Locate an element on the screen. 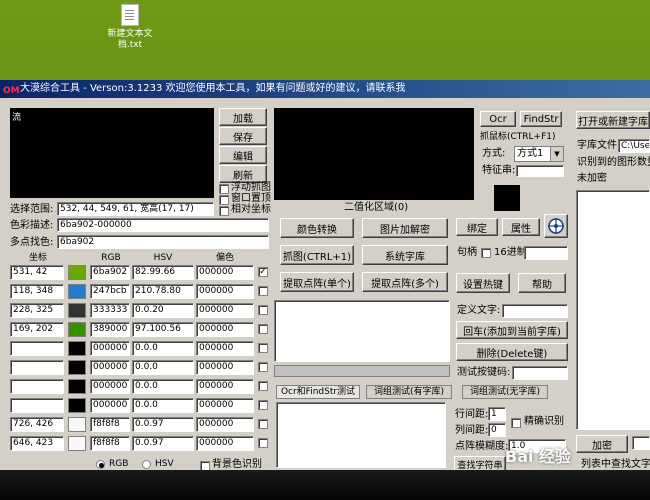  row-spacing-field: 1 is located at coordinates (497, 414).